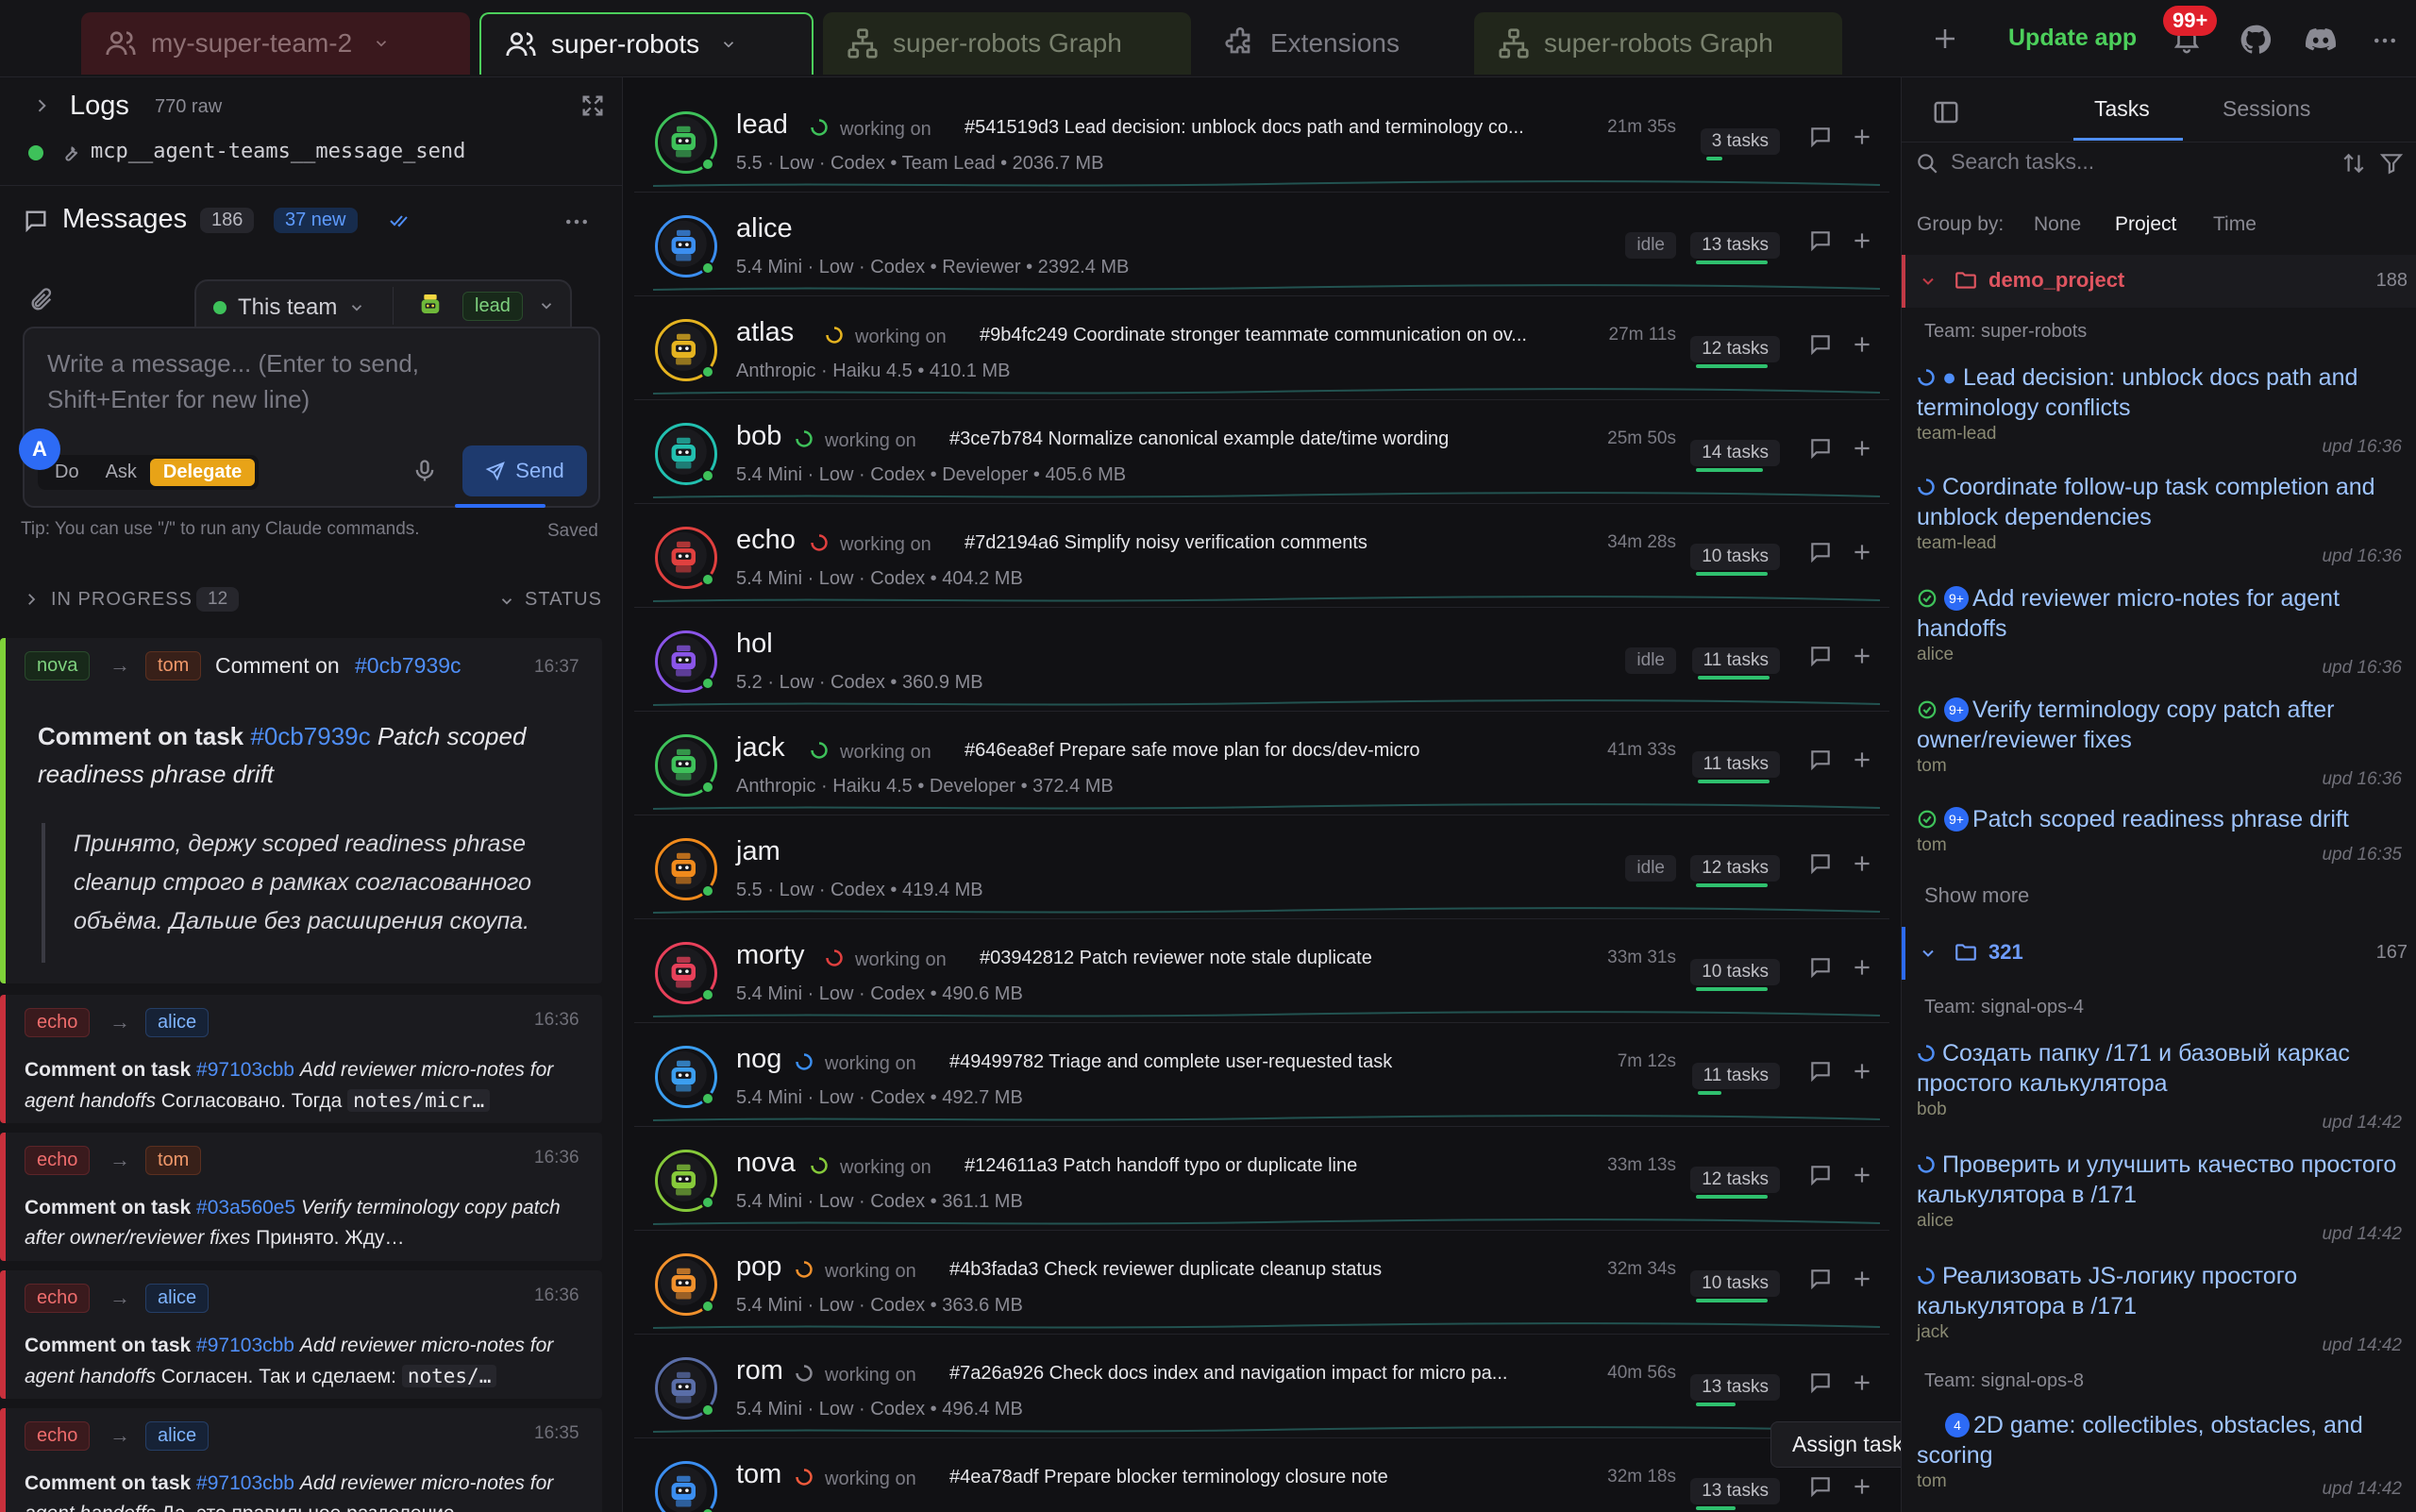  Describe the element at coordinates (425, 471) in the screenshot. I see `microphone-icon` at that location.